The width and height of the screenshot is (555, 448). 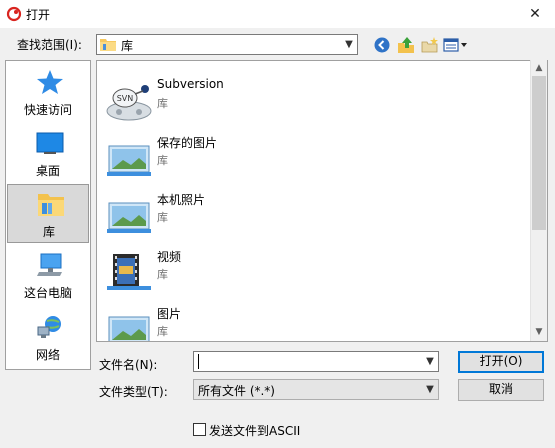 I want to click on list-item-camera-roll: 本机照片 库, so click(x=315, y=216).